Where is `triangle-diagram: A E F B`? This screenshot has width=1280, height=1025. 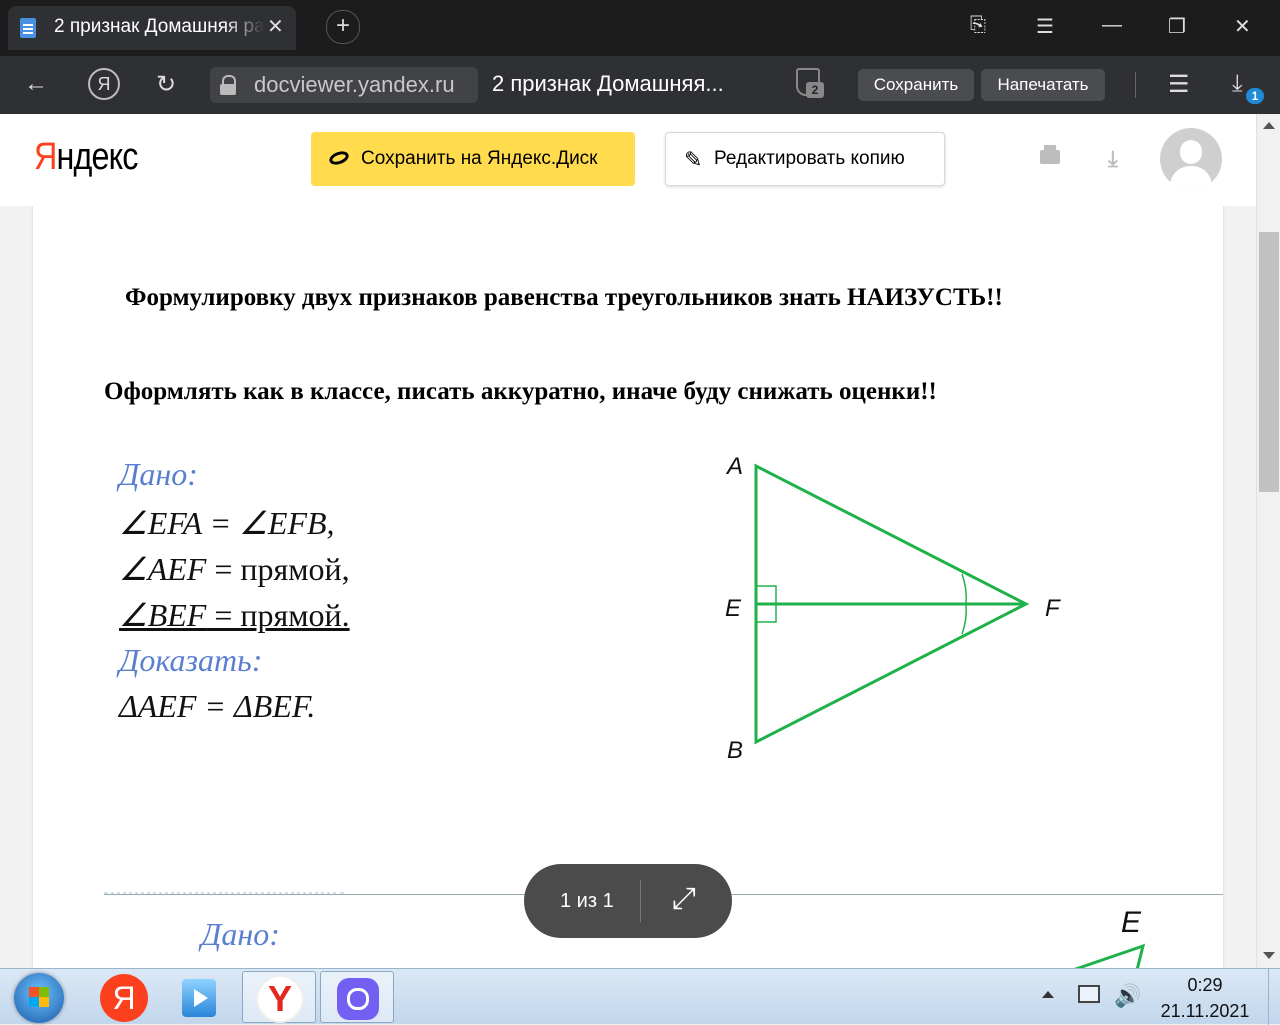 triangle-diagram: A E F B is located at coordinates (893, 608).